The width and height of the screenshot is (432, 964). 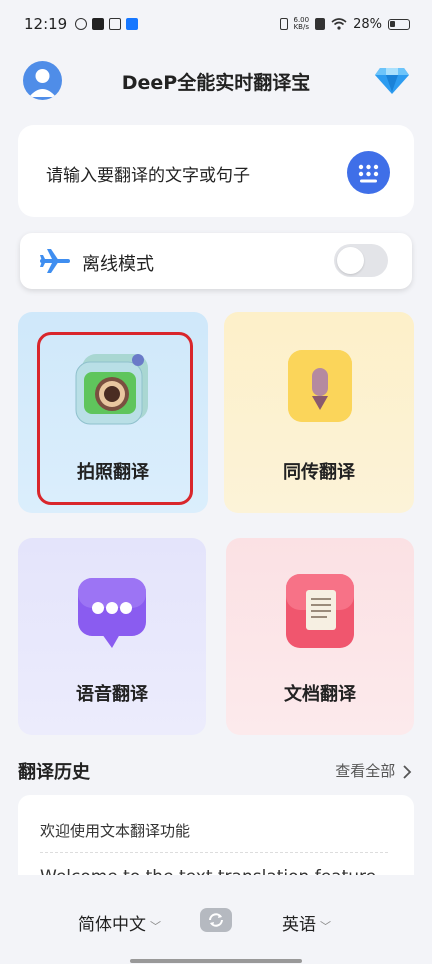 What do you see at coordinates (283, 24) in the screenshot?
I see `vibrate-icon` at bounding box center [283, 24].